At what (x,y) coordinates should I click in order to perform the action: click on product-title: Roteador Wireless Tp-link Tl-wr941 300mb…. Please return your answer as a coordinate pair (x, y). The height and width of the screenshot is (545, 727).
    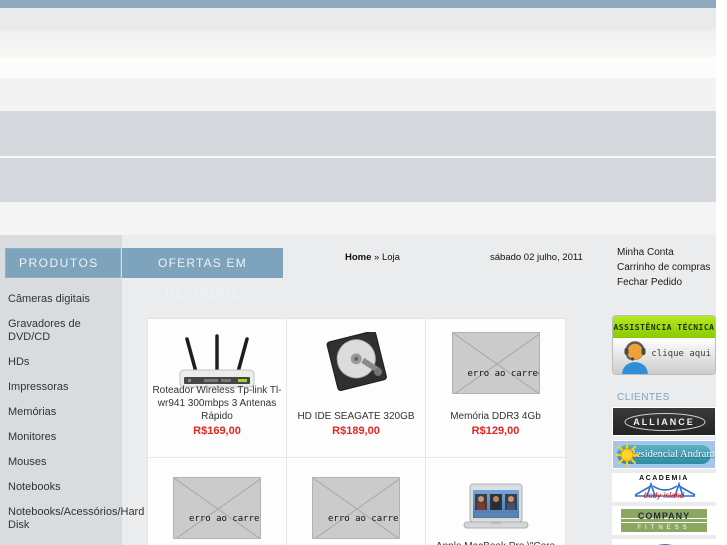
    Looking at the image, I should click on (217, 404).